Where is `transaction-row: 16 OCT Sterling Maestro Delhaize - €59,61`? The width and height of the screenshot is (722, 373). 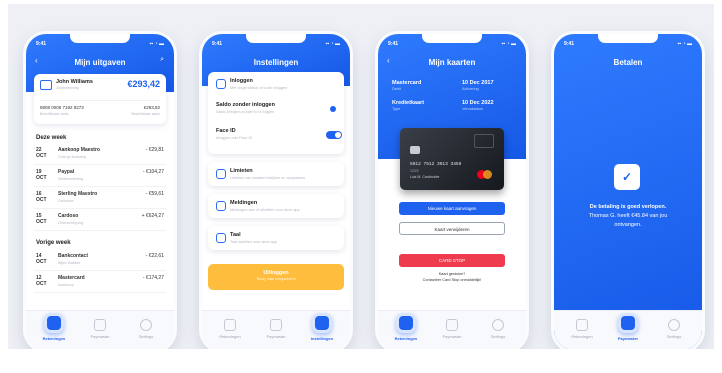 transaction-row: 16 OCT Sterling Maestro Delhaize - €59,61 is located at coordinates (100, 198).